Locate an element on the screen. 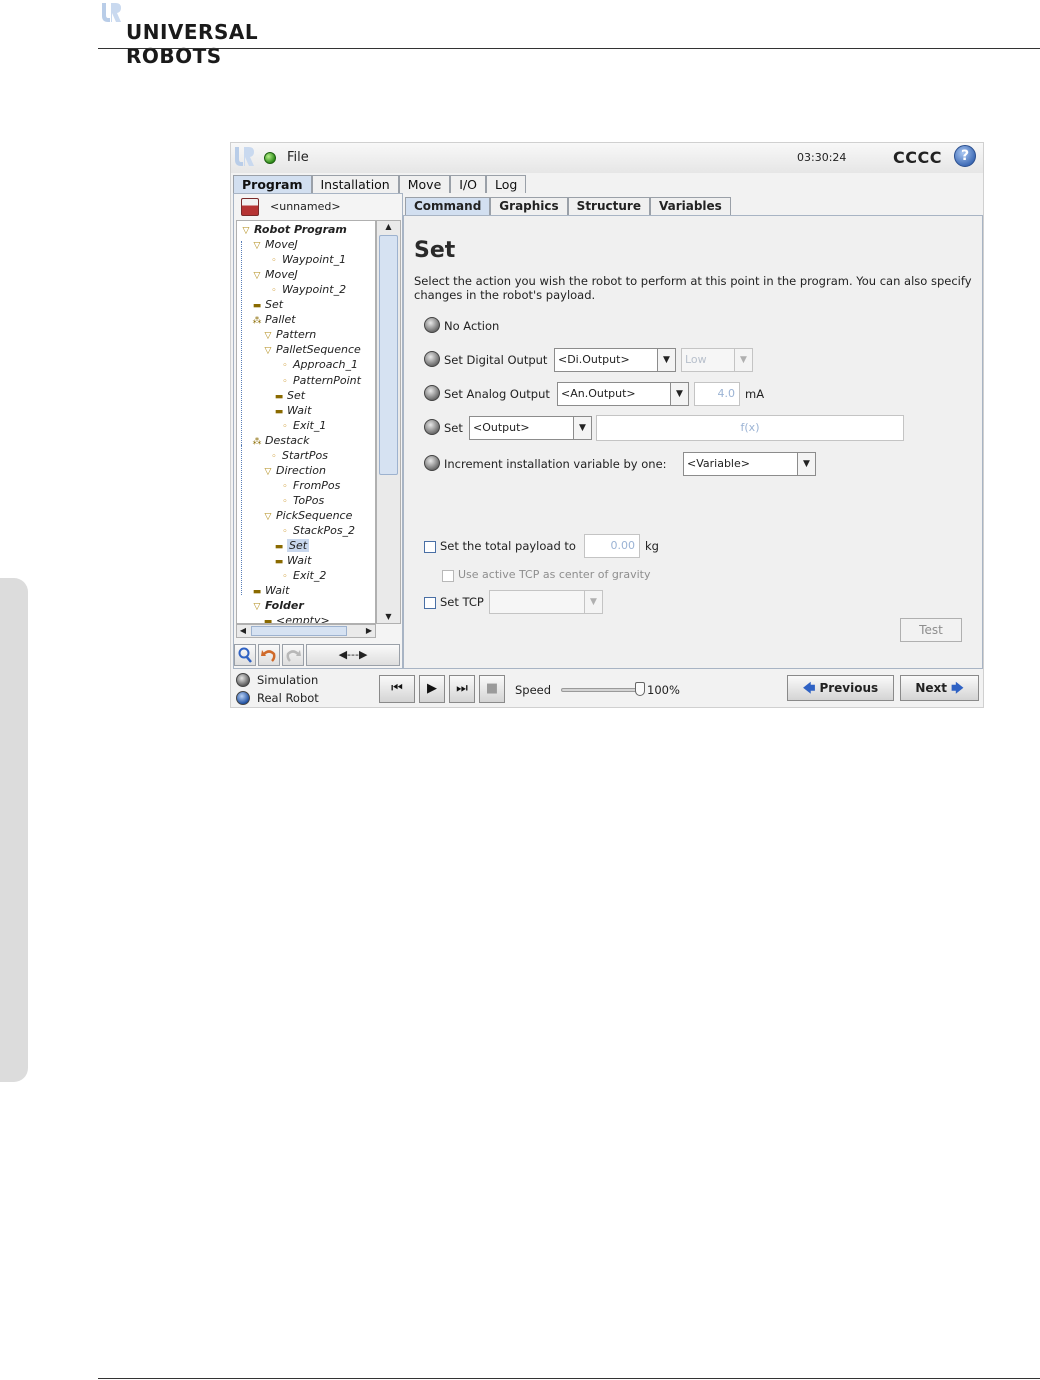 The height and width of the screenshot is (1380, 1040). scroll-right-icon: ▶ is located at coordinates (369, 631).